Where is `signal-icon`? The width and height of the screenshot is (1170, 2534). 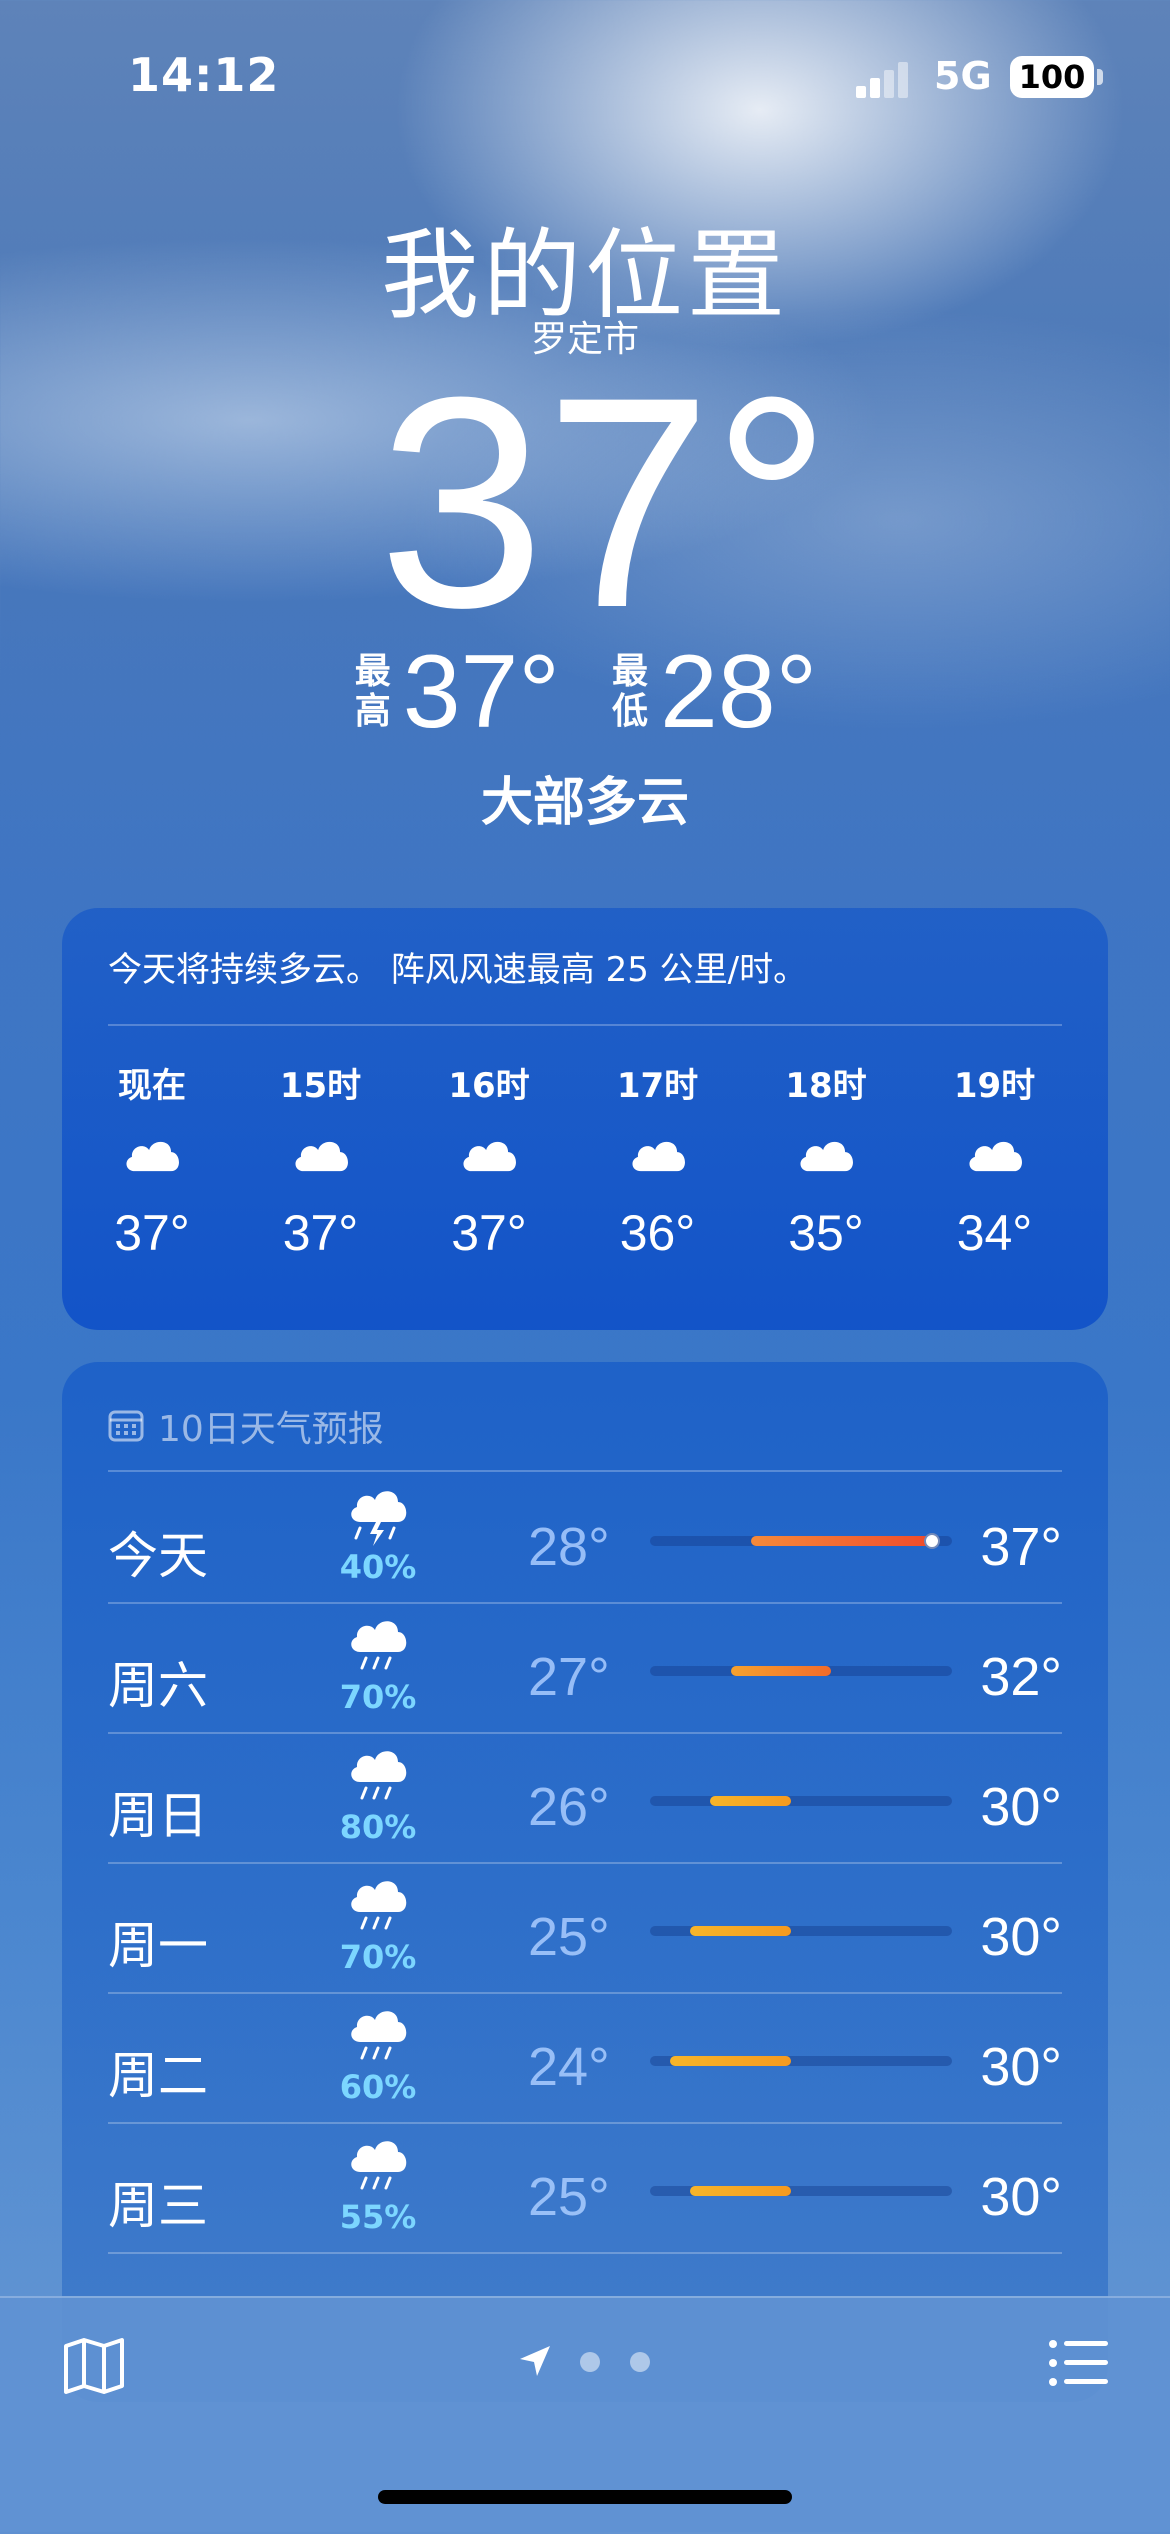 signal-icon is located at coordinates (882, 80).